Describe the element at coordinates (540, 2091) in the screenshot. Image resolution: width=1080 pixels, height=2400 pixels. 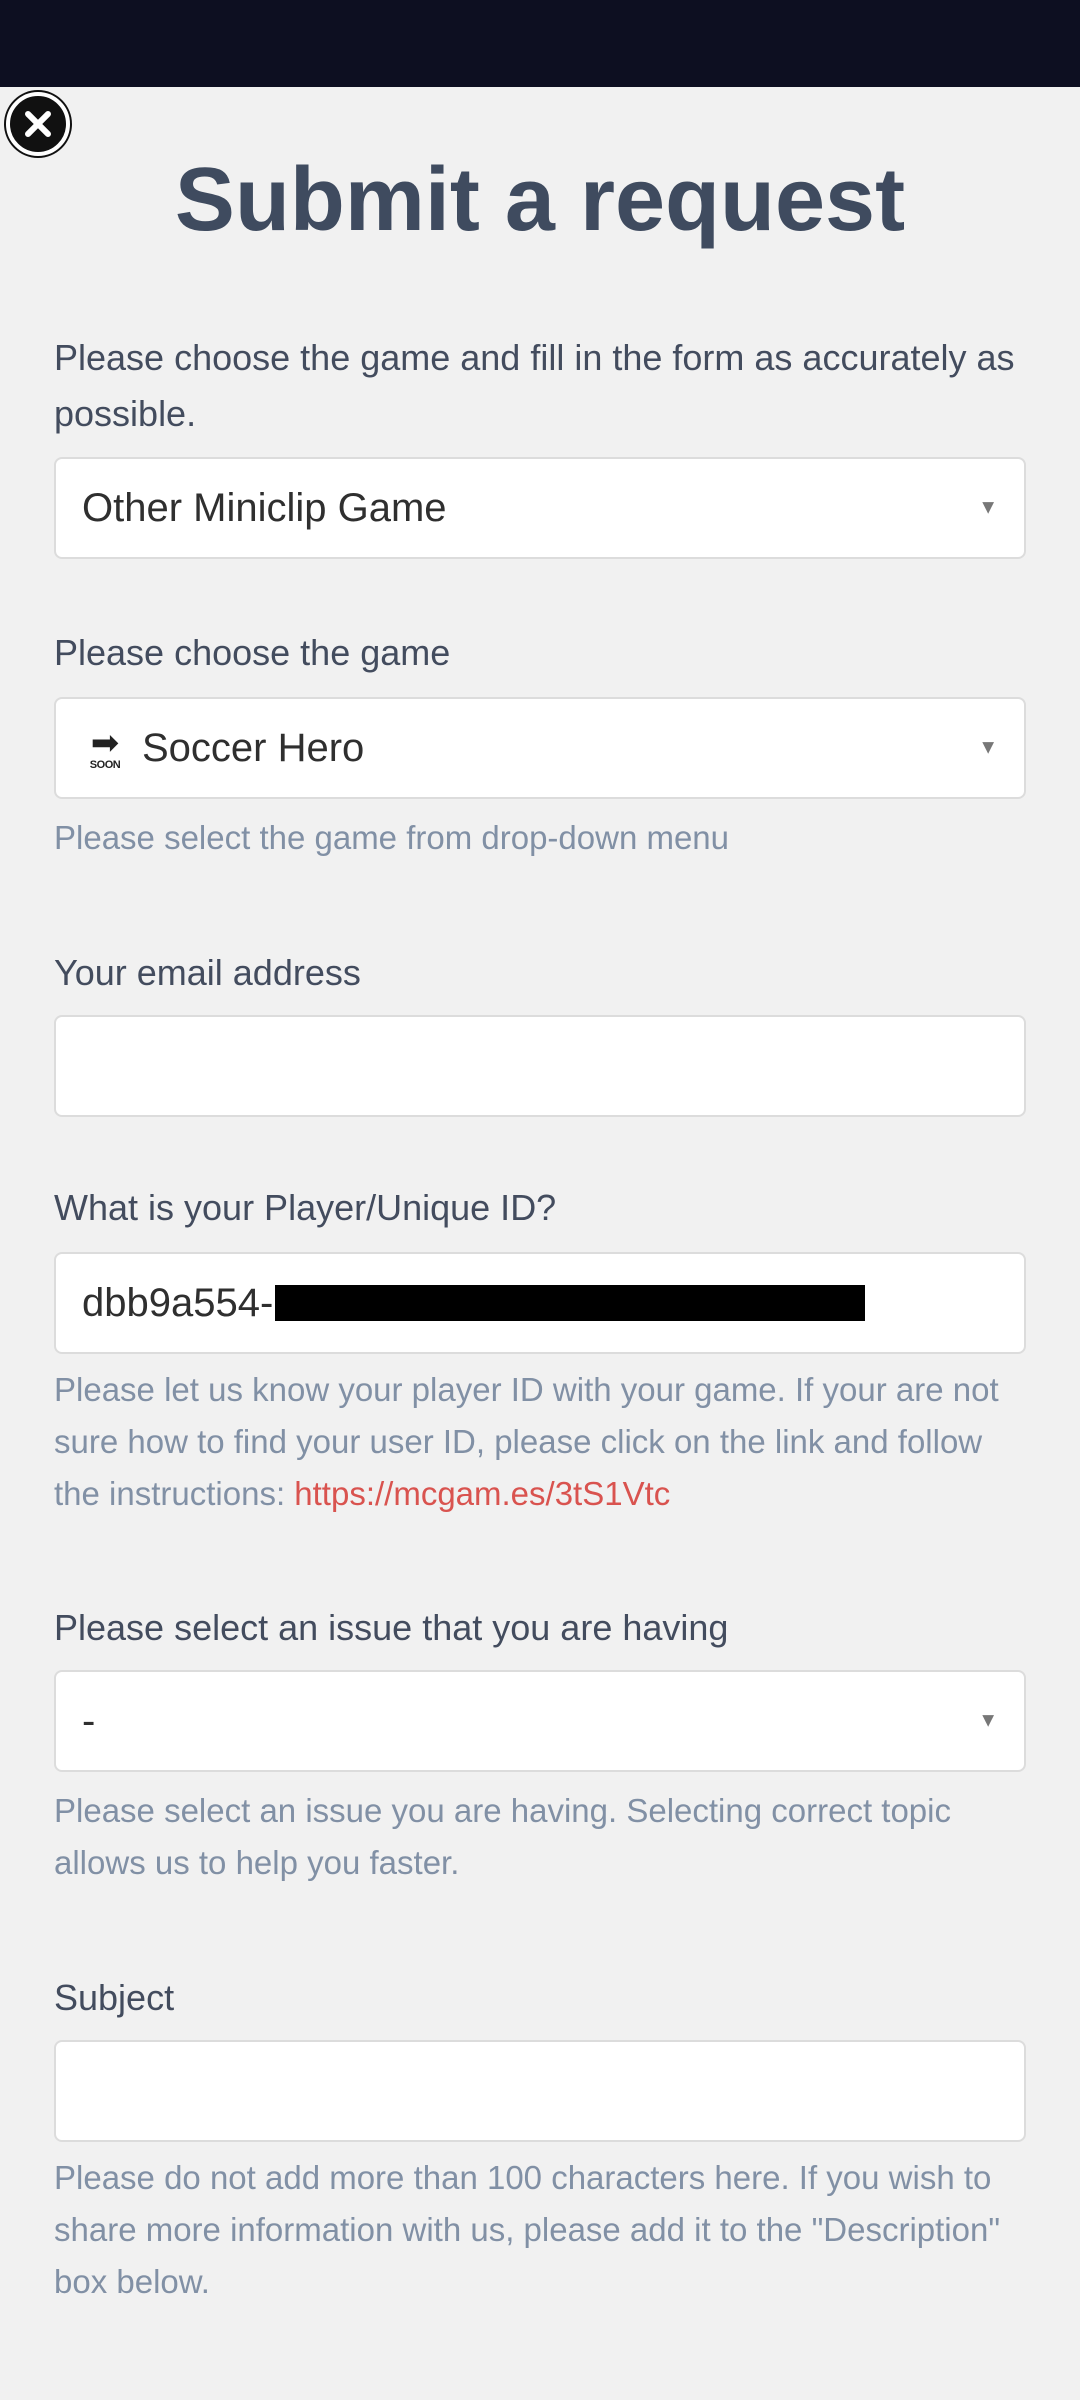
I see `subject-field` at that location.